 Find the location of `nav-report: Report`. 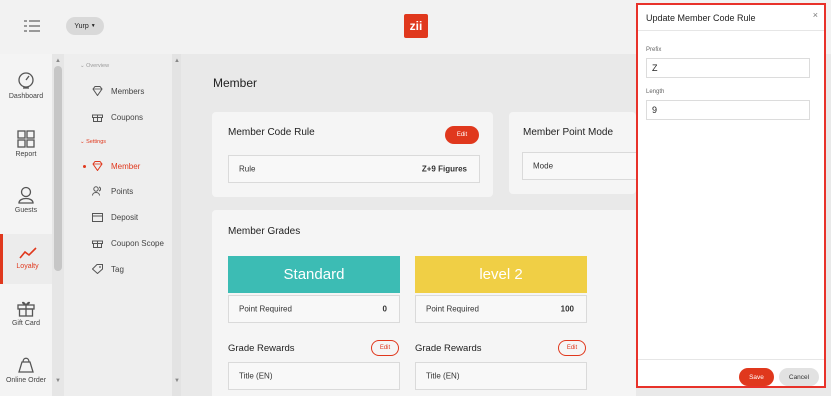

nav-report: Report is located at coordinates (26, 144).